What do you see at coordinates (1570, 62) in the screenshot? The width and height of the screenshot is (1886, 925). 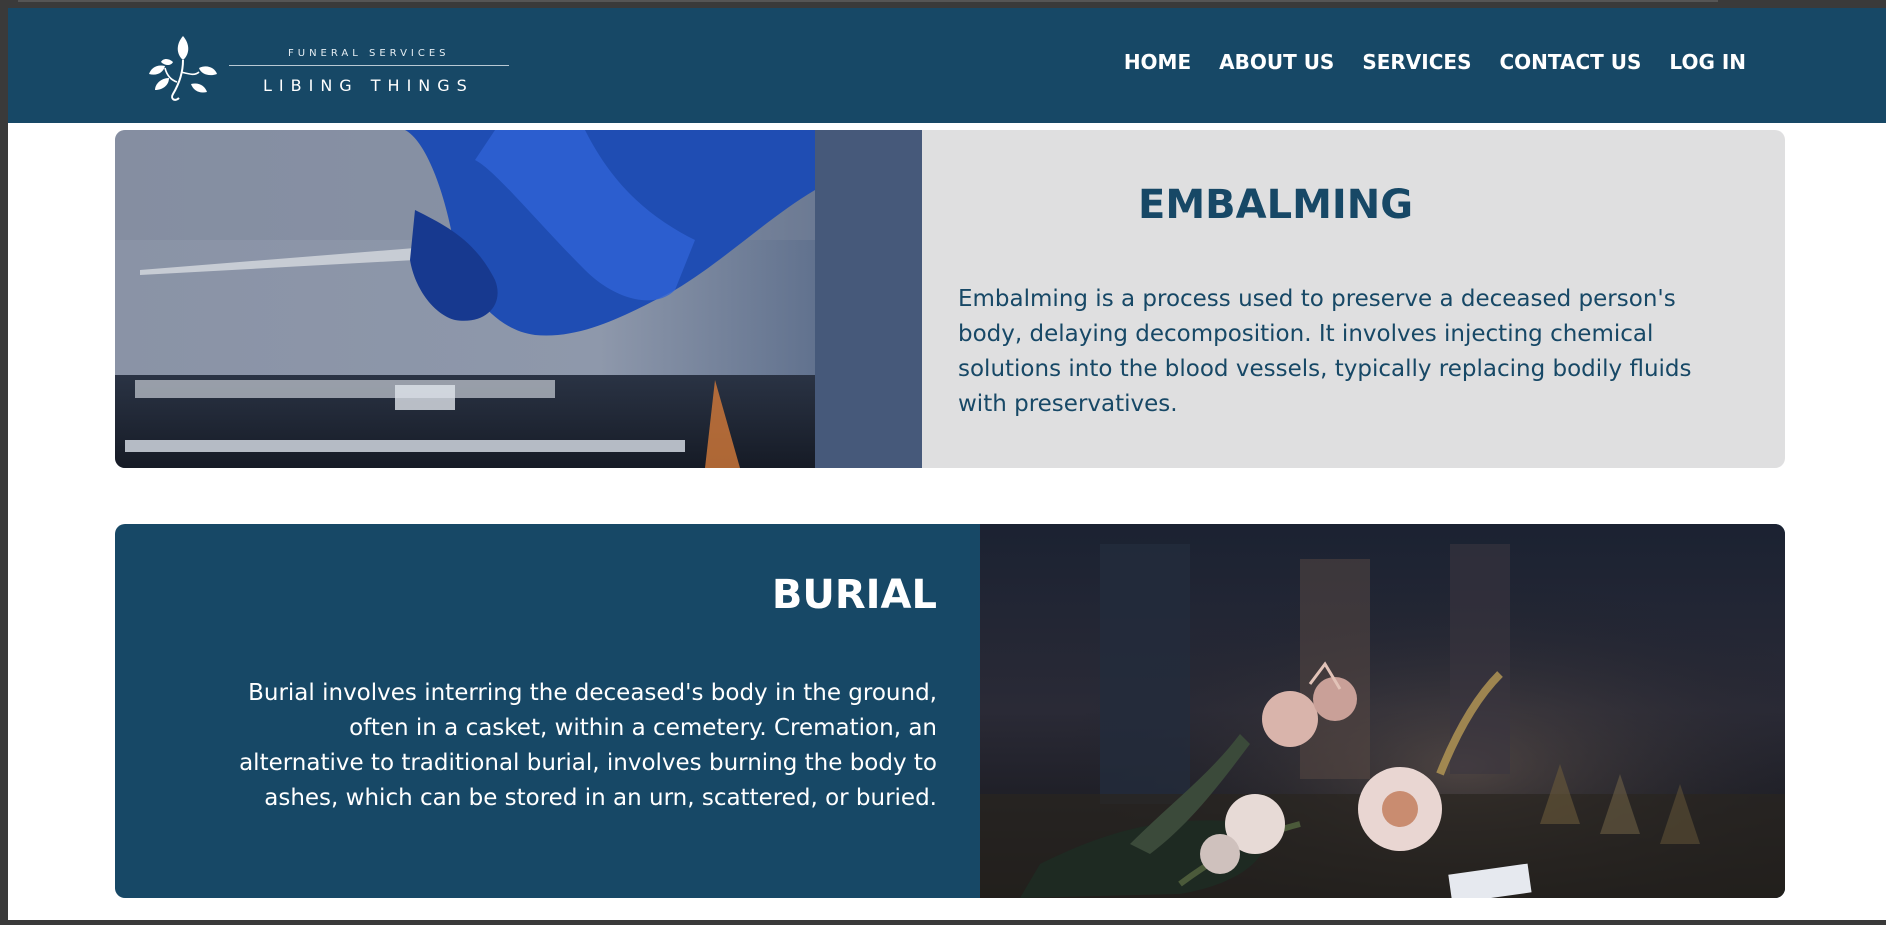 I see `nav-contact-us: CONTACT US` at bounding box center [1570, 62].